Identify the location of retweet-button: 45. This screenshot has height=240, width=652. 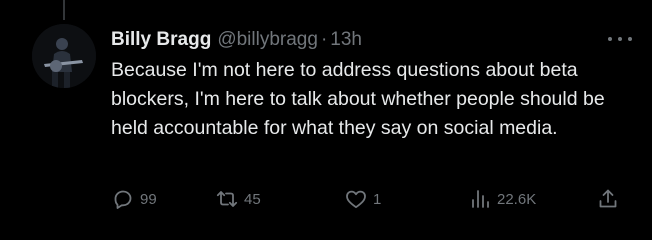
(238, 199).